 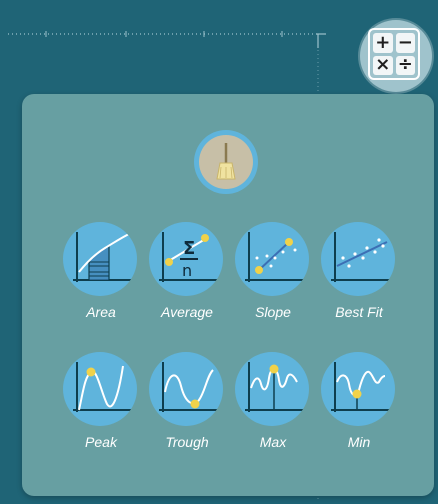 I want to click on average-tool-button: Σ n Average, so click(x=187, y=277).